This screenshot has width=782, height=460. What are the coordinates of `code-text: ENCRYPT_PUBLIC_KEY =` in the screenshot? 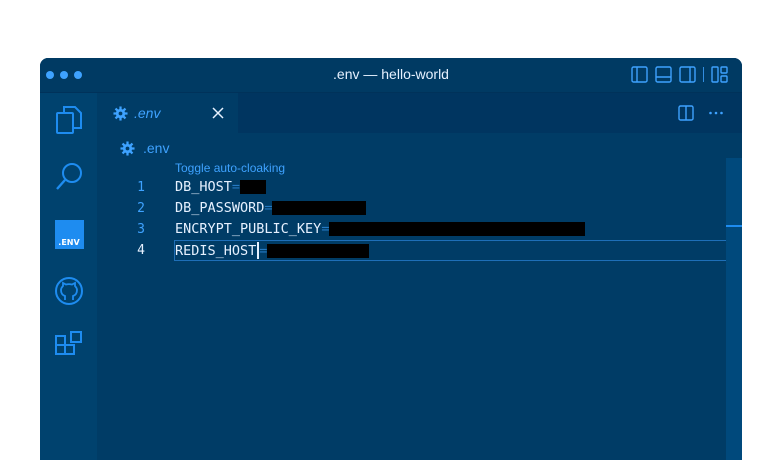 It's located at (380, 229).